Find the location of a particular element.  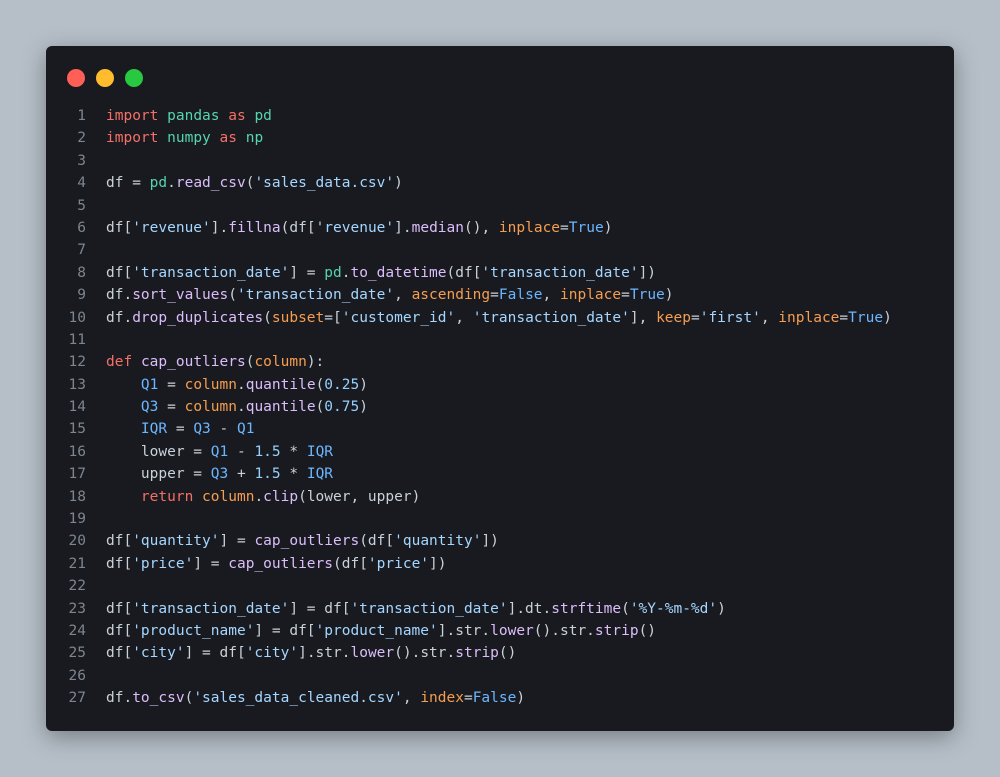

line-source: upper = Q3 + 1.5 * IQR is located at coordinates (219, 474).